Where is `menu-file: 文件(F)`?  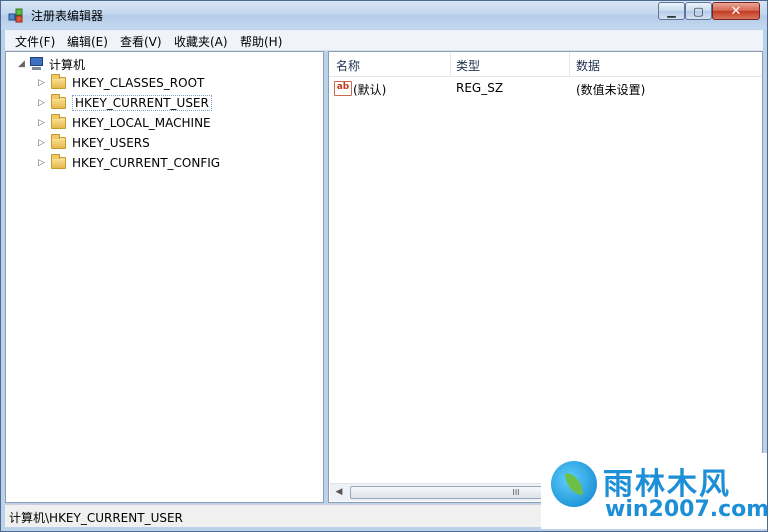 menu-file: 文件(F) is located at coordinates (35, 41).